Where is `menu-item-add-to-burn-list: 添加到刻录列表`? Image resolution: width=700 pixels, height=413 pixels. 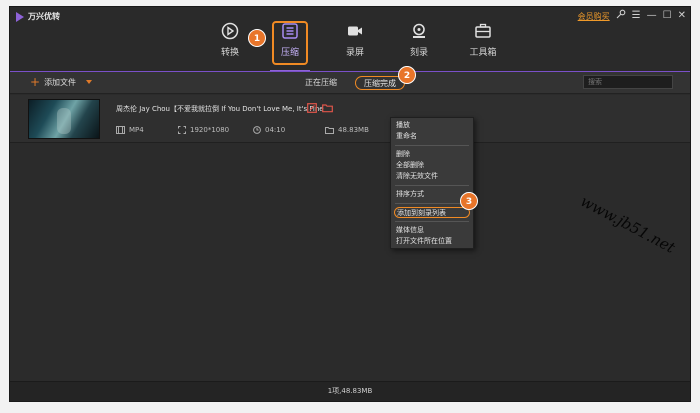 menu-item-add-to-burn-list: 添加到刻录列表 is located at coordinates (432, 212).